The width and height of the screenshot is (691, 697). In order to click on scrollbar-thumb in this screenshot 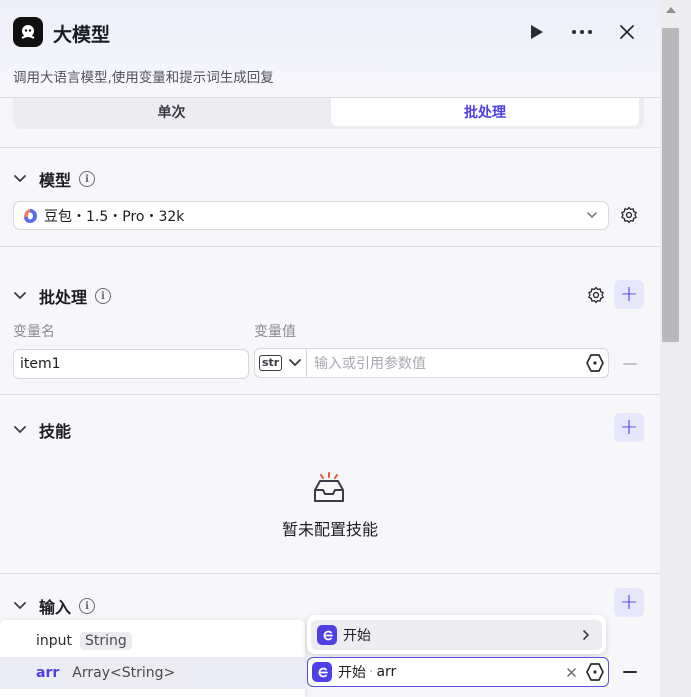, I will do `click(670, 185)`.